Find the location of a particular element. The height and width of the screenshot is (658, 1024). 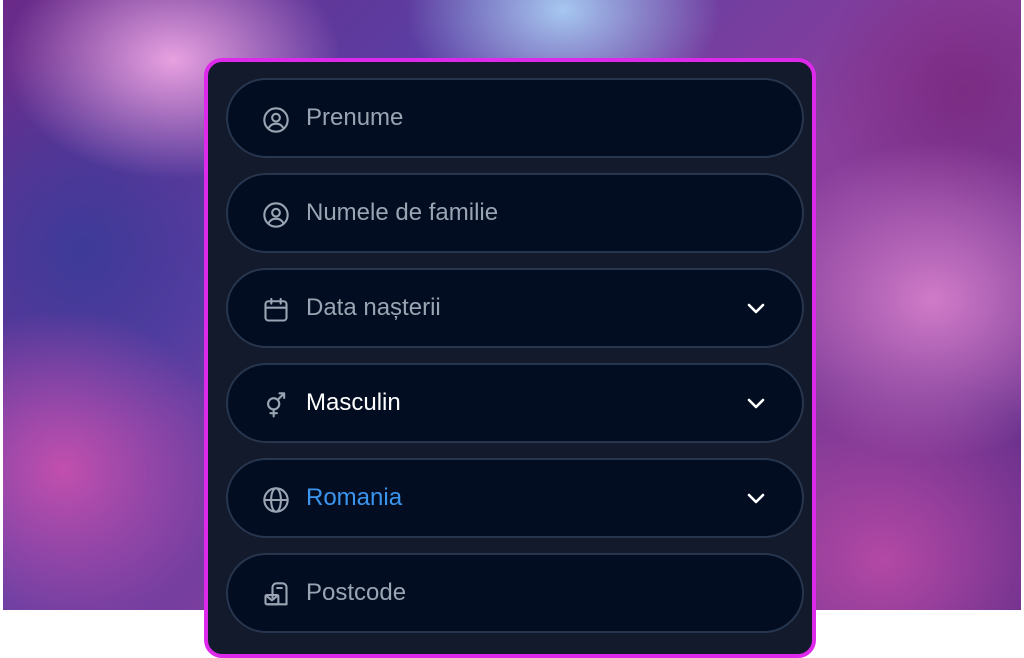

calendar-icon is located at coordinates (276, 310).